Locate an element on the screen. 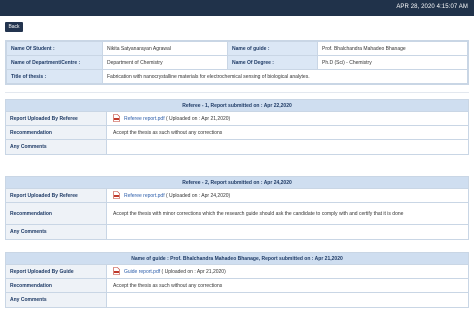 The height and width of the screenshot is (320, 474). datetime-display: APR 28, 2020 4:15:07 AM is located at coordinates (432, 7).